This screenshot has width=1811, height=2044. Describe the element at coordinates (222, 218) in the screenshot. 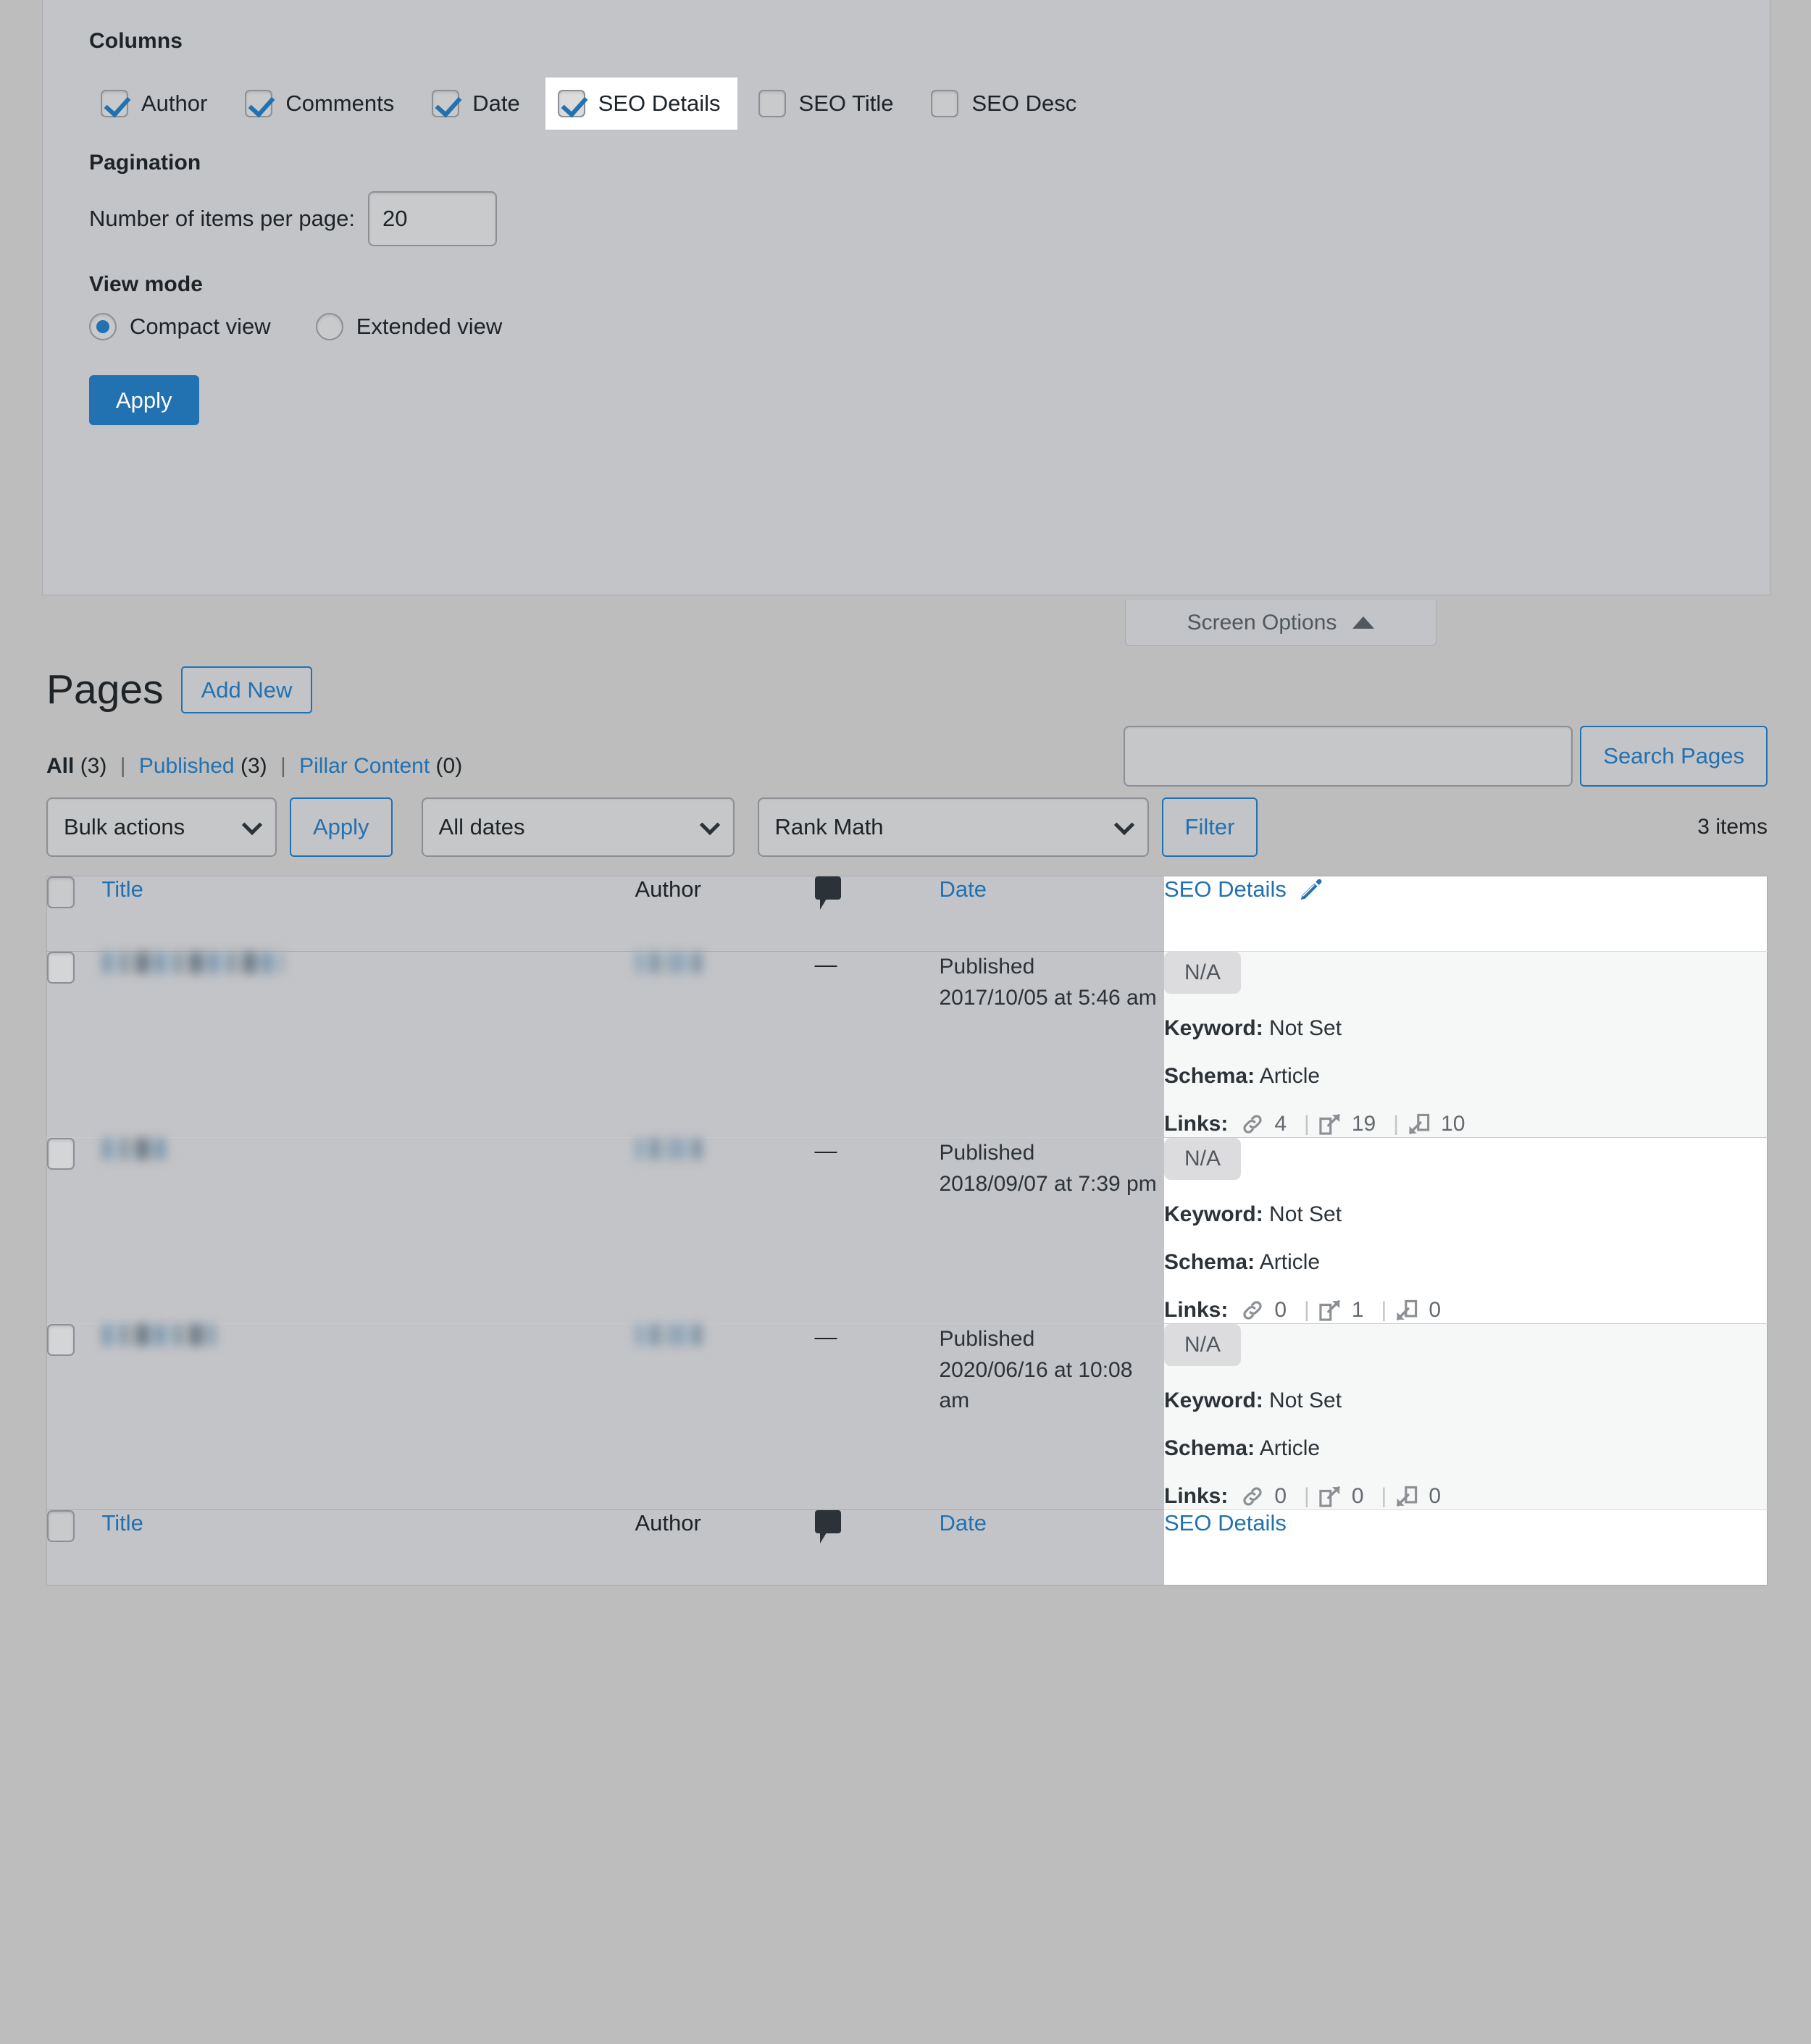

I see `per-page-label: Number of items per page:` at that location.